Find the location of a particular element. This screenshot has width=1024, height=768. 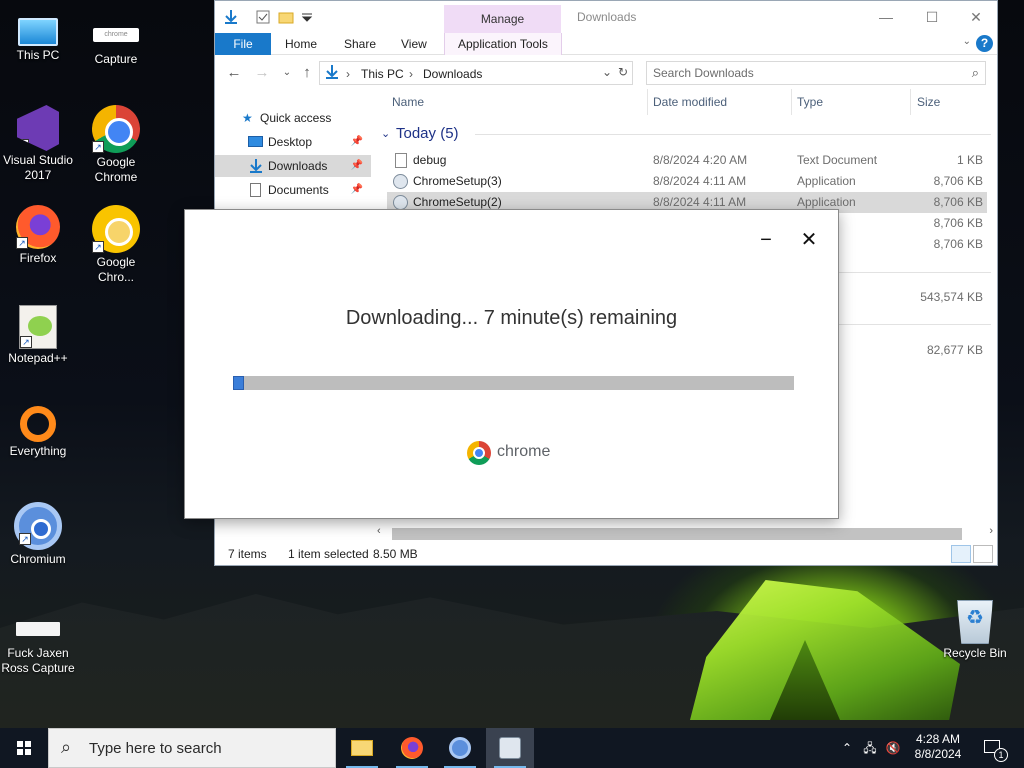

taskbar-search-box: ⌕ Type here to search is located at coordinates (192, 748).